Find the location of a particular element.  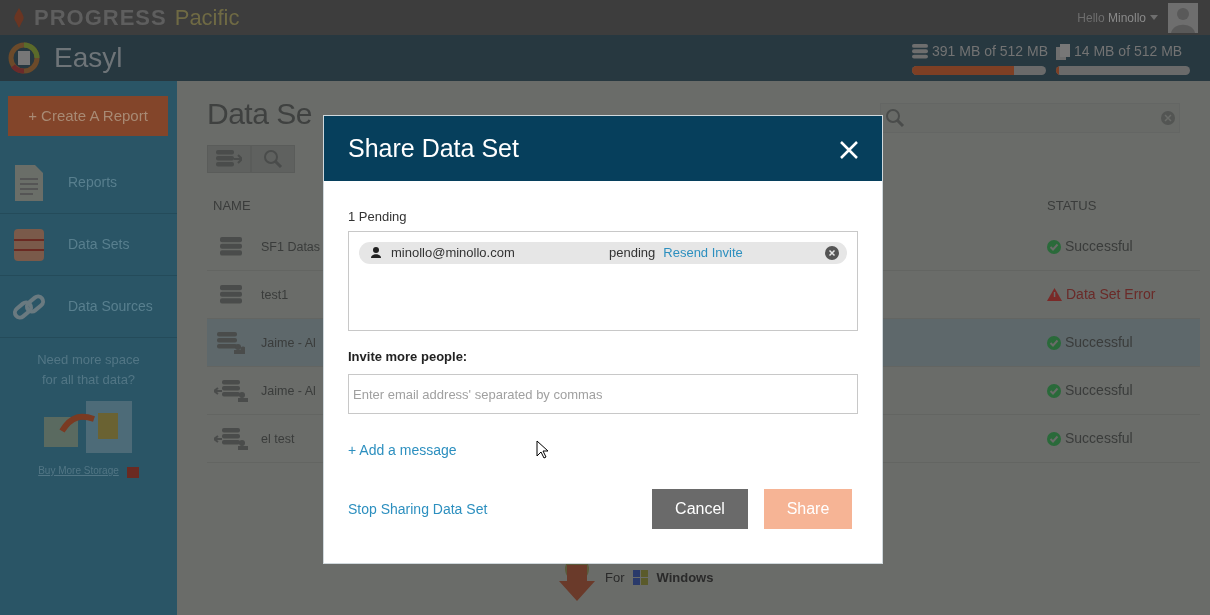

link-icon is located at coordinates (29, 306).